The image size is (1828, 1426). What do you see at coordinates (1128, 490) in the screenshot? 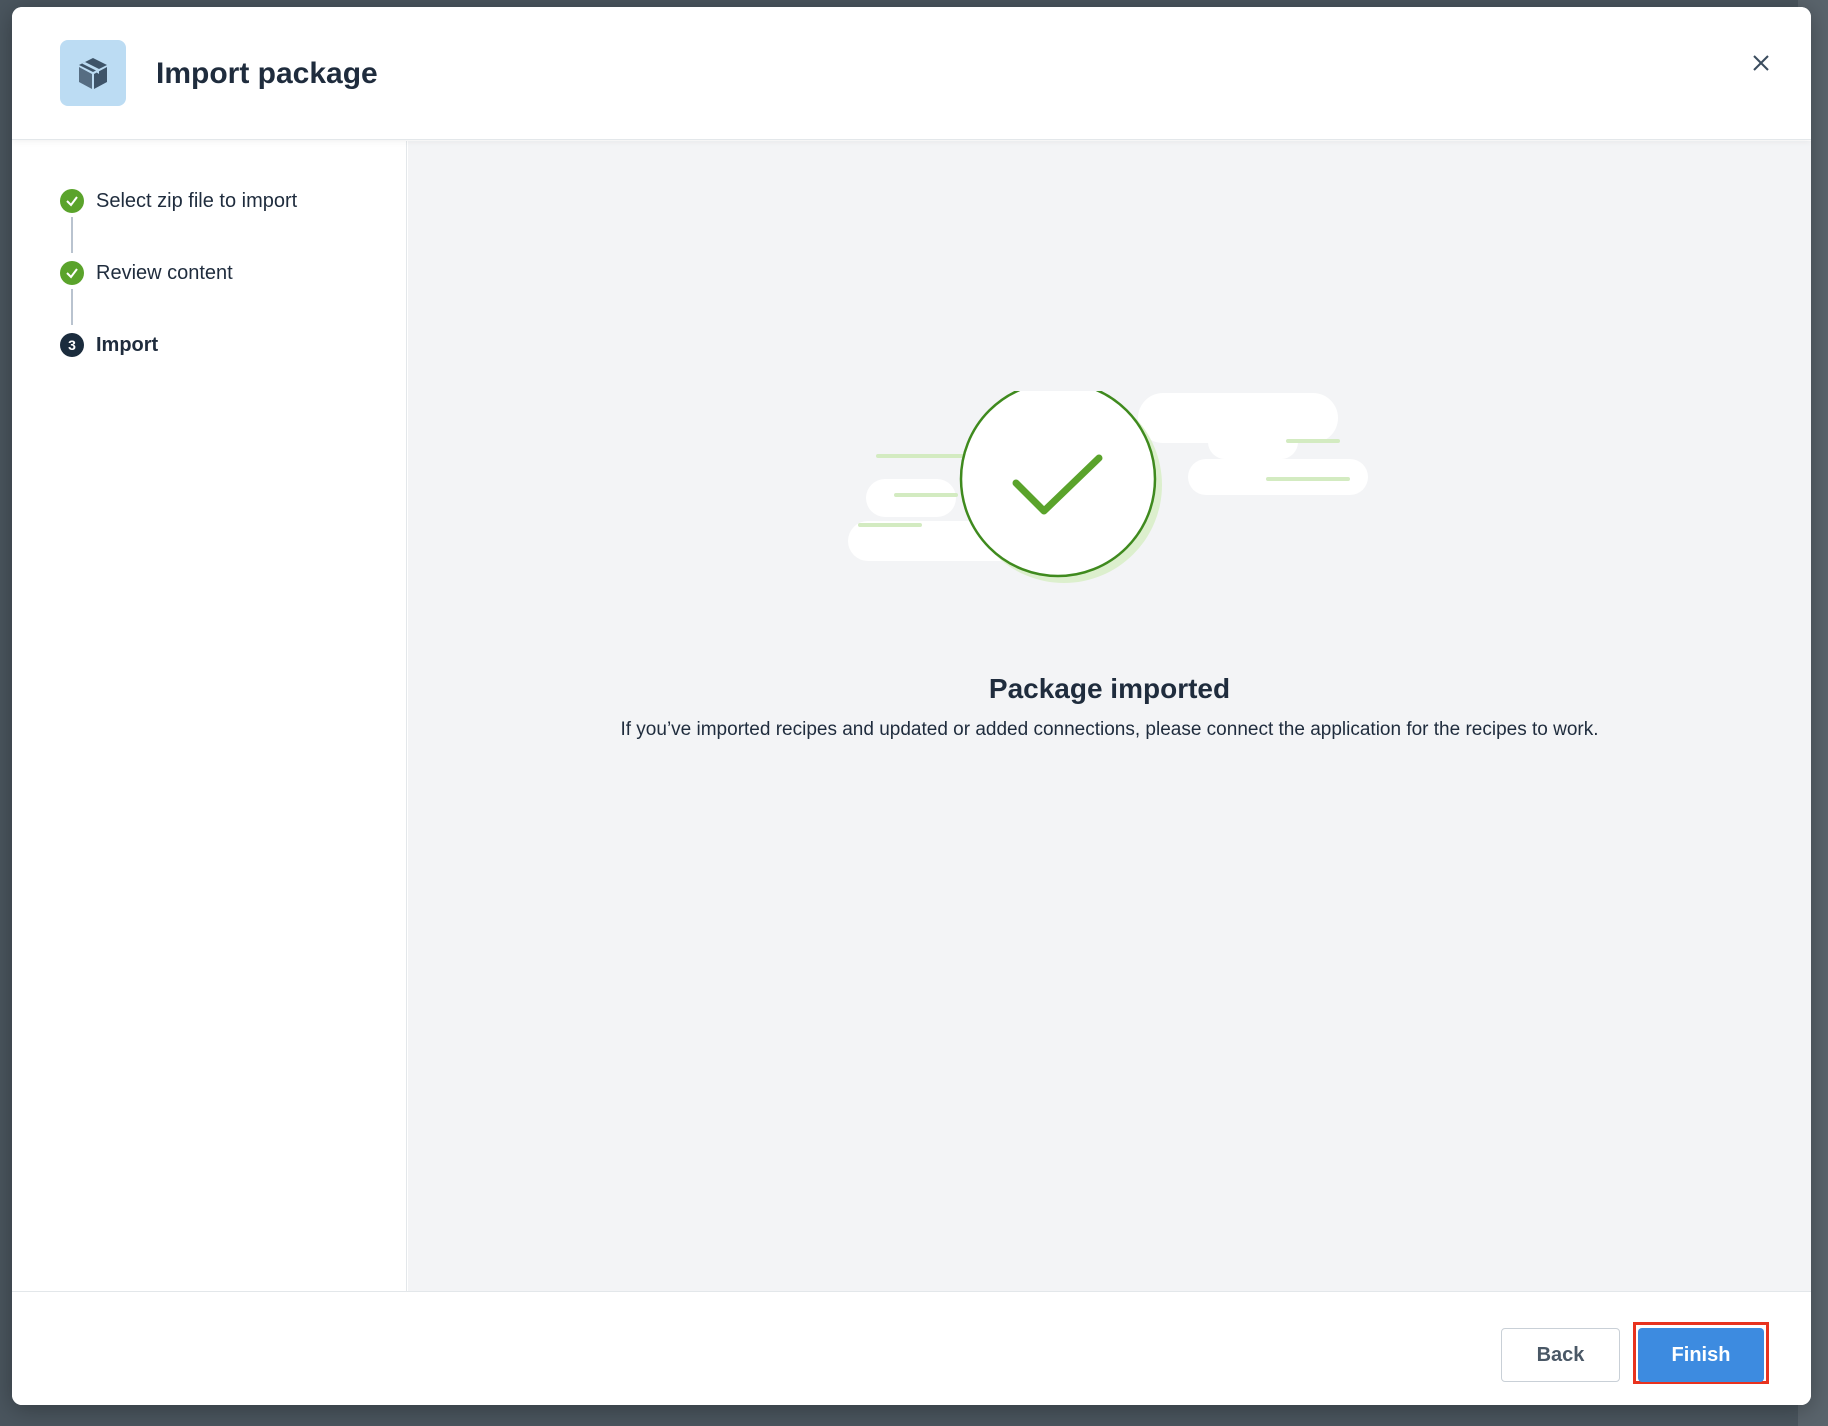
I see `success-check-icon` at bounding box center [1128, 490].